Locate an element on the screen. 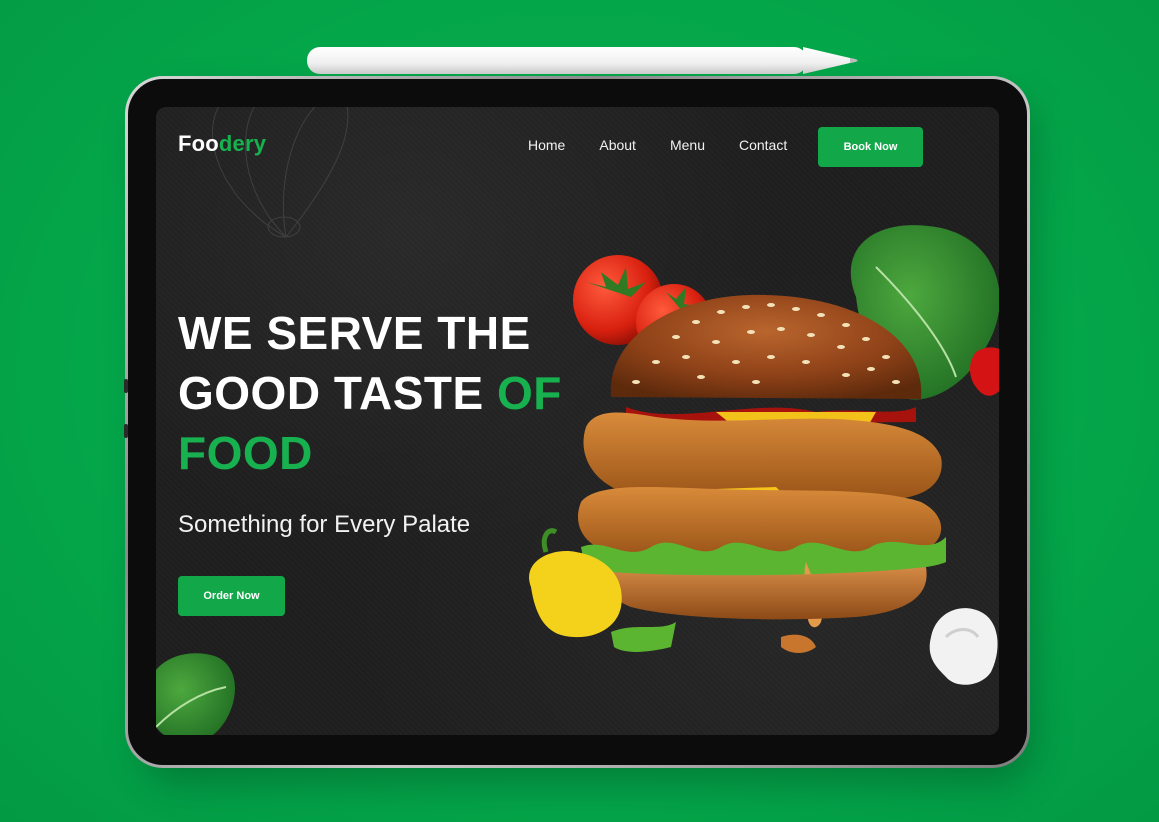  main-nav: Home About Menu Contact is located at coordinates (674, 145).